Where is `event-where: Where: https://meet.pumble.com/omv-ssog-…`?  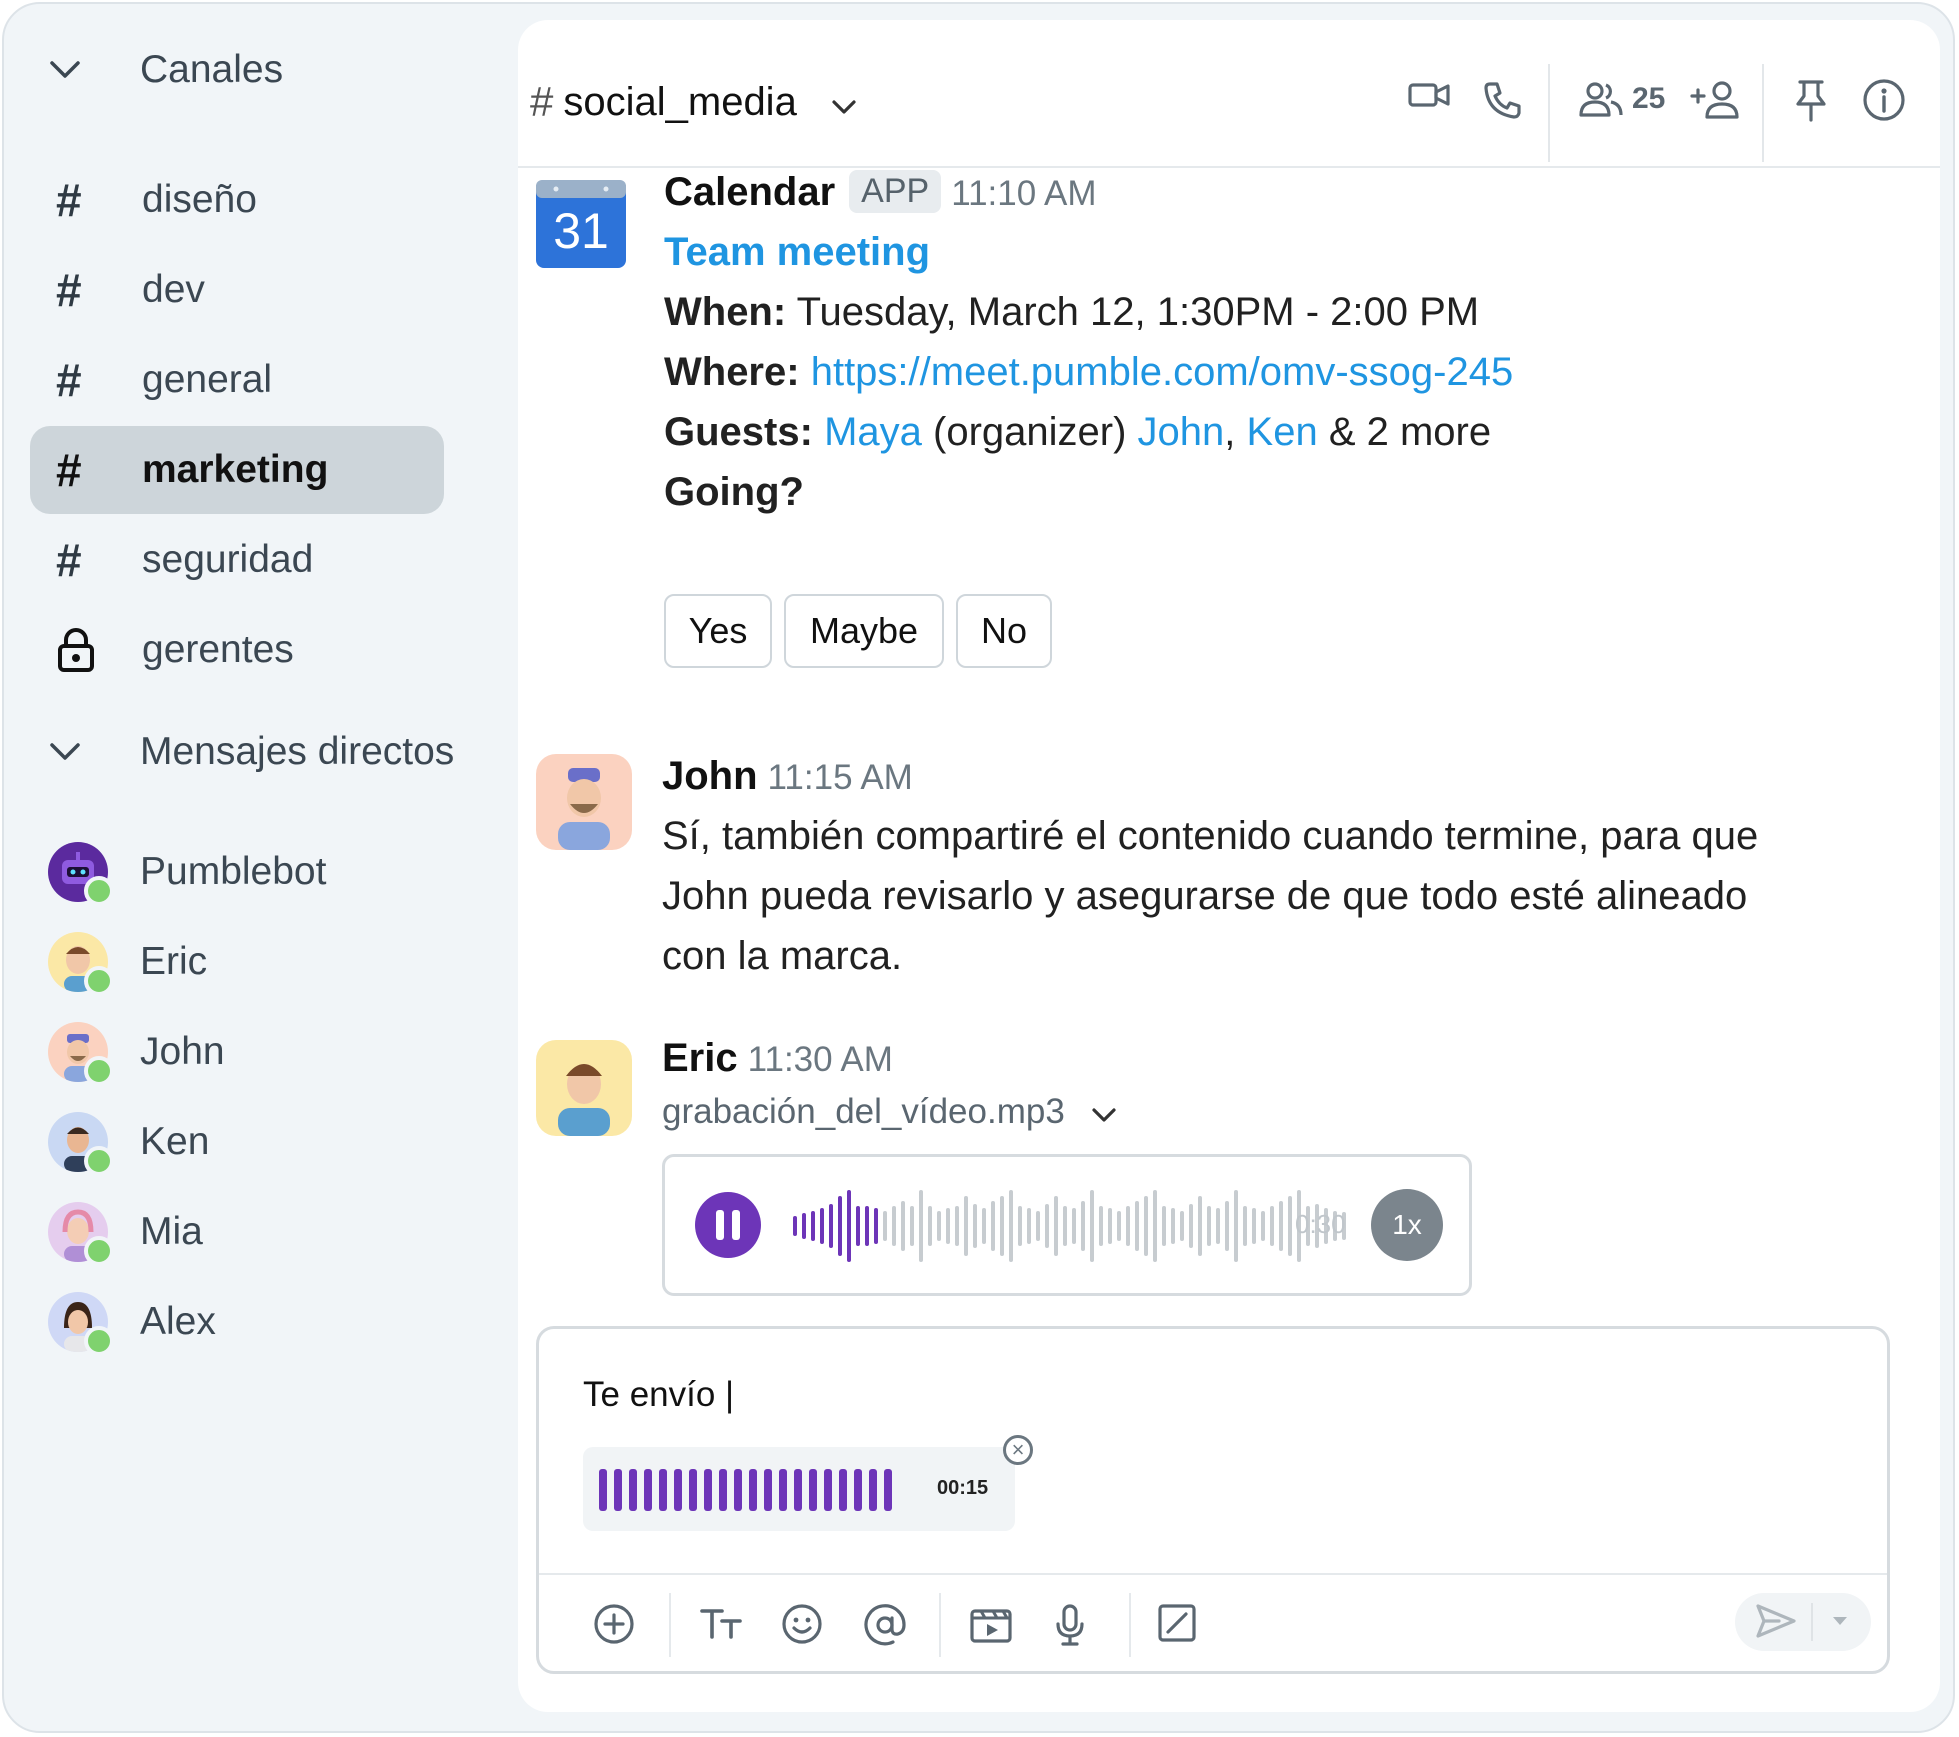 event-where: Where: https://meet.pumble.com/omv-ssog-… is located at coordinates (1088, 372).